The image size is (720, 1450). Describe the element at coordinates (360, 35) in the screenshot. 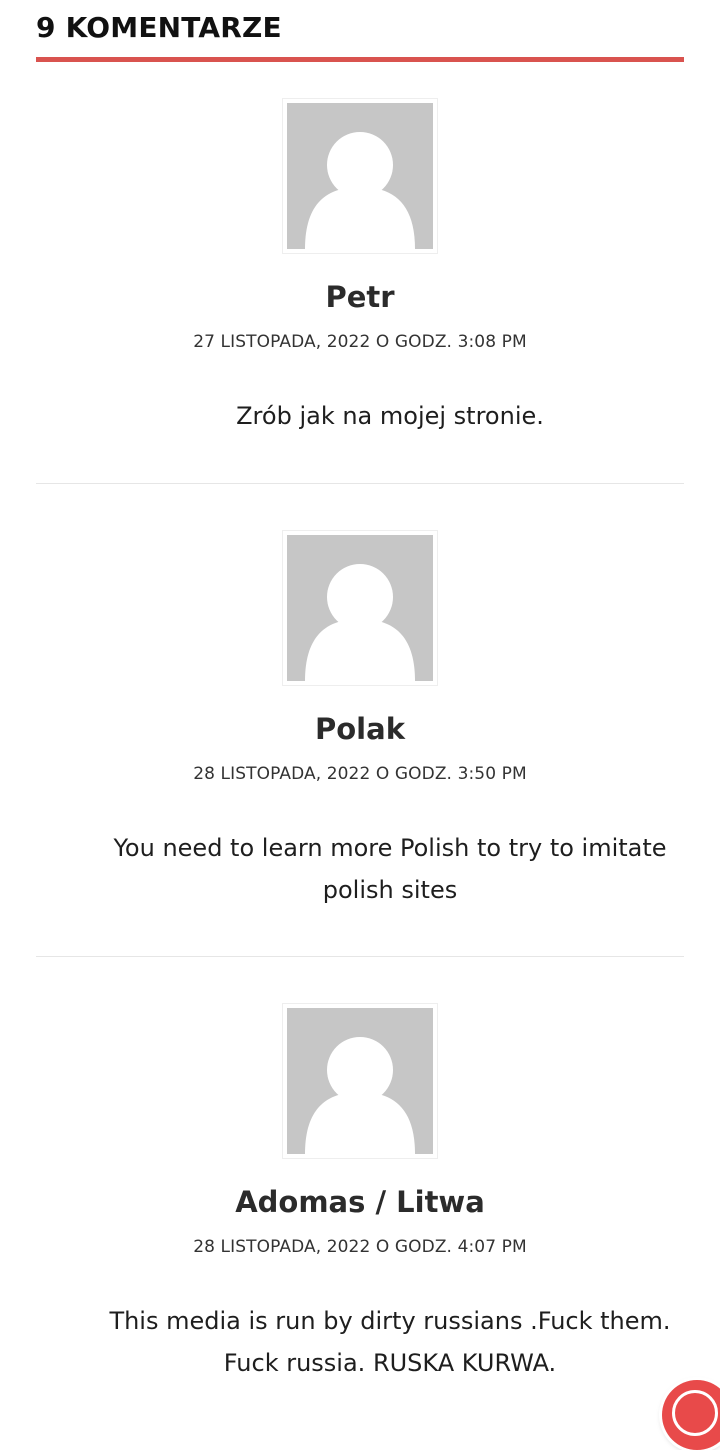

I see `comments-header: 9 KOMENTARZE` at that location.